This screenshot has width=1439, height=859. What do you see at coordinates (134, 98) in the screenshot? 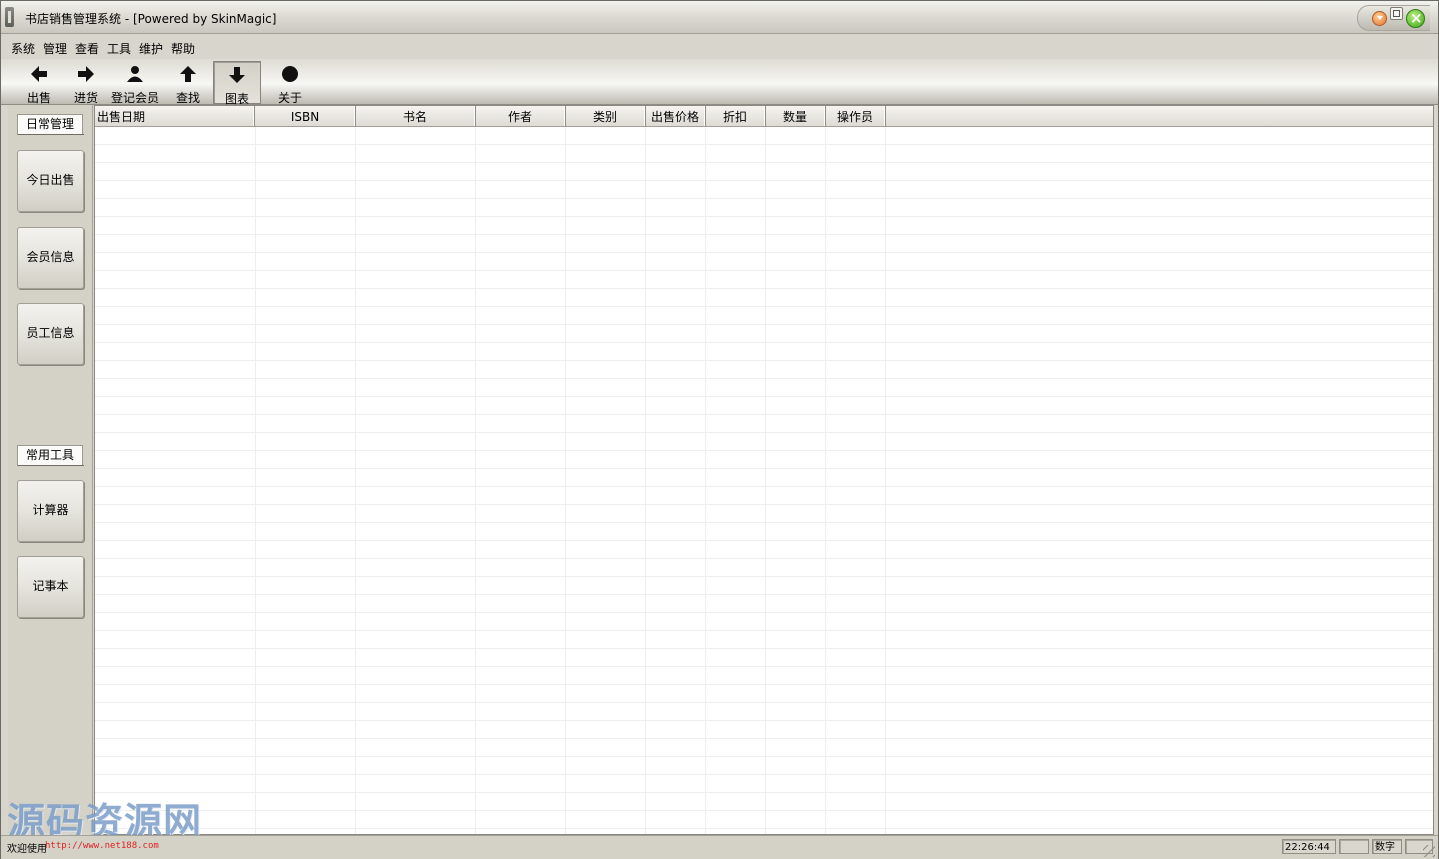
I see `register-member-label: 登记会员` at bounding box center [134, 98].